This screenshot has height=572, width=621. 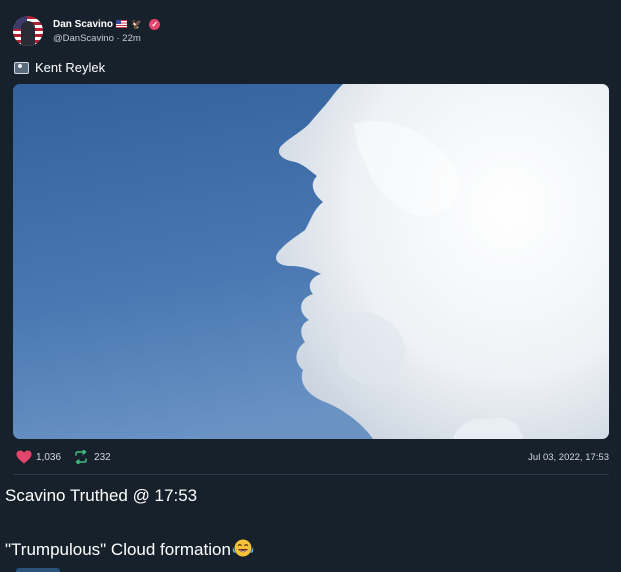 I want to click on us-flag-icon, so click(x=122, y=24).